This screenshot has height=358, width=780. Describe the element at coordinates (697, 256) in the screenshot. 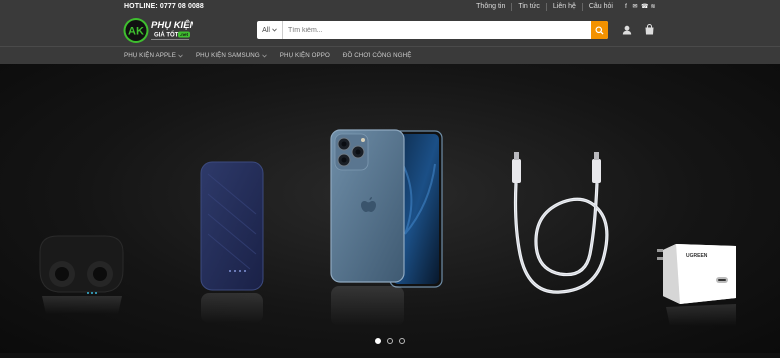

I see `charger-brand-label: UGREEN` at that location.